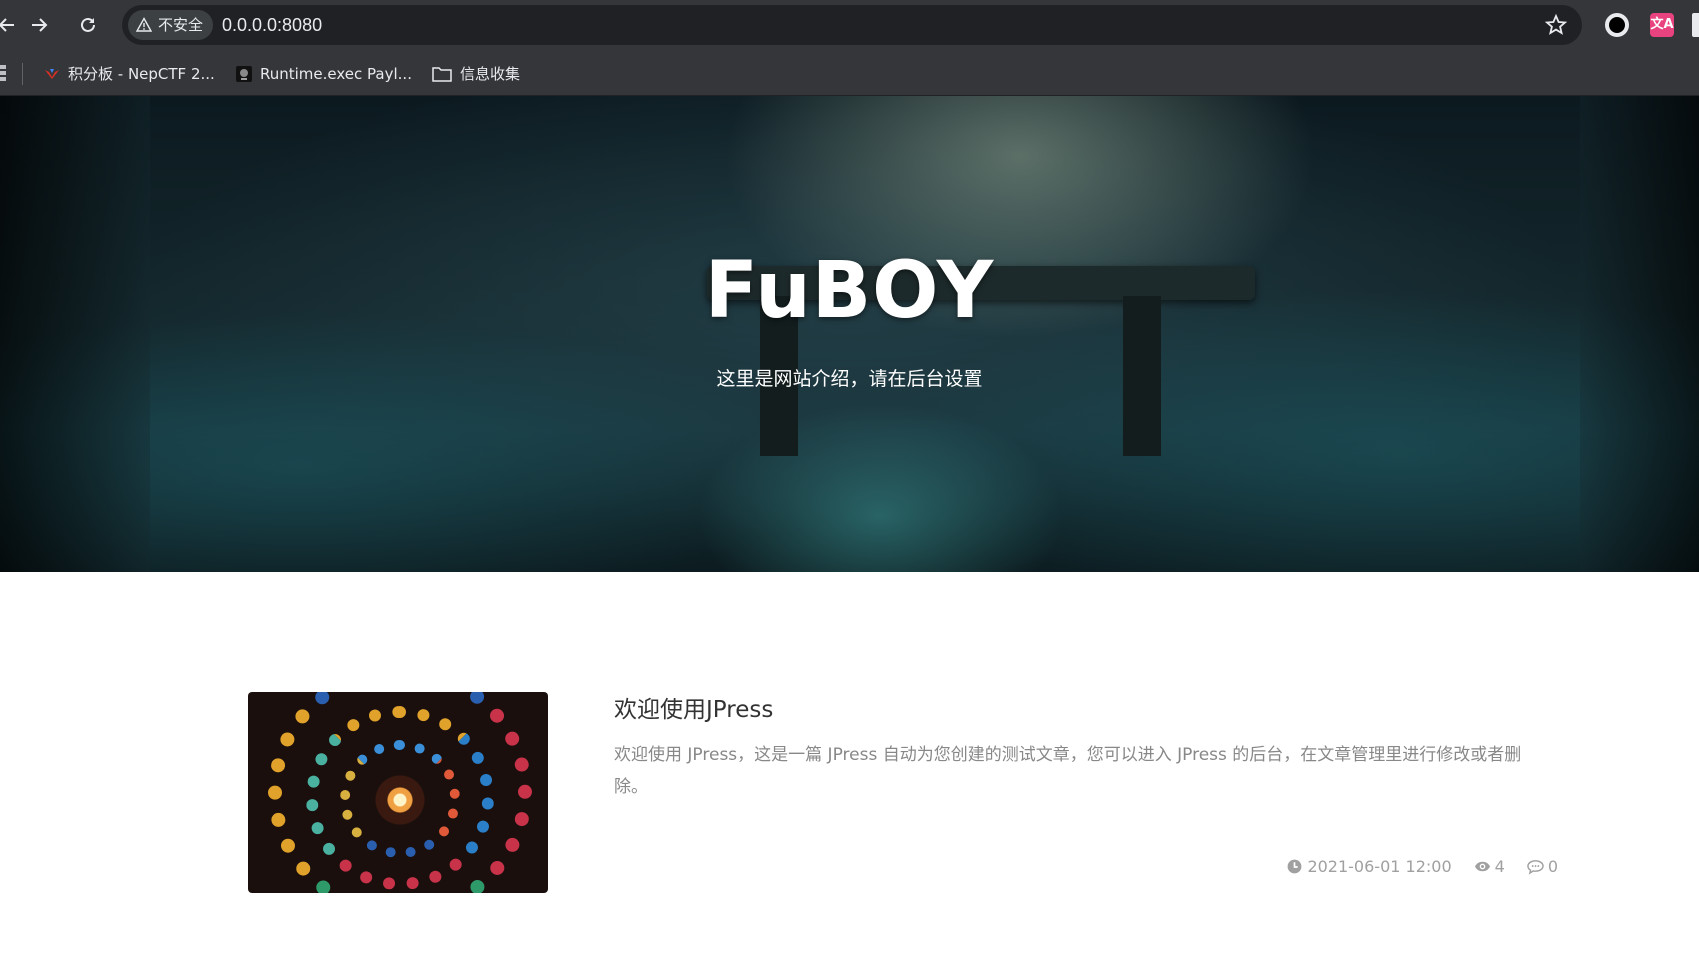 The height and width of the screenshot is (957, 1699). I want to click on reload-button, so click(88, 25).